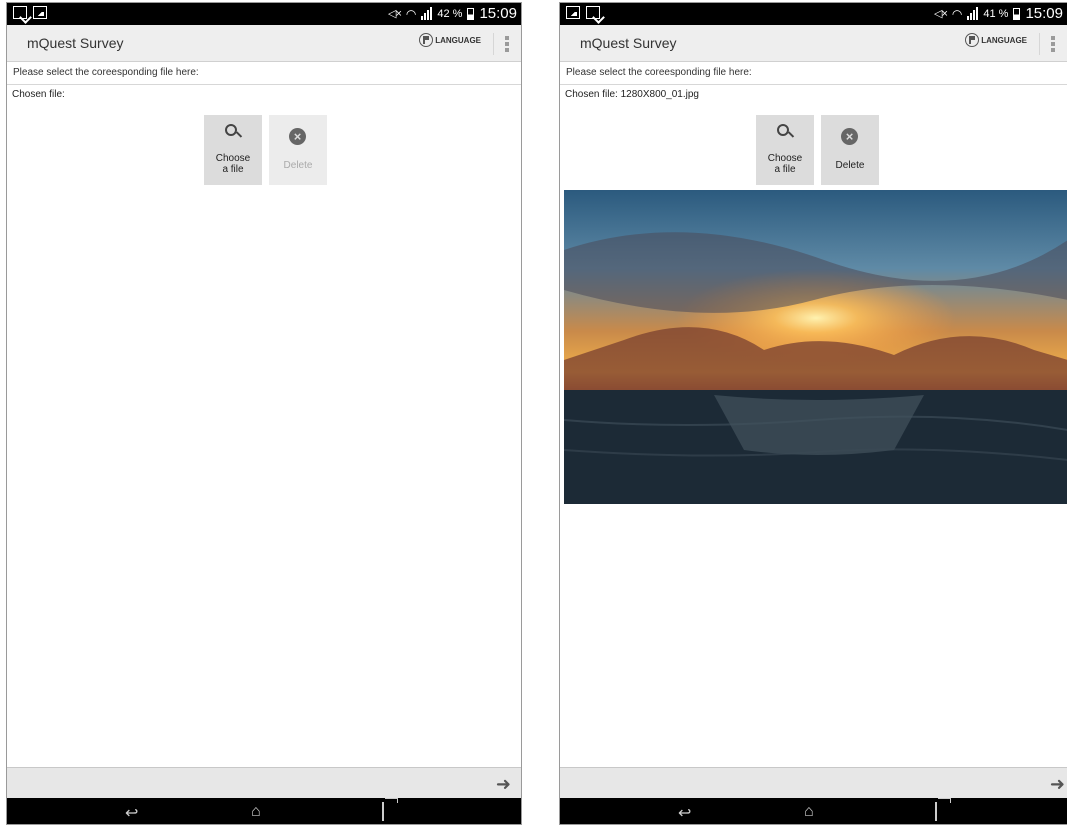 This screenshot has height=827, width=1067. Describe the element at coordinates (264, 14) in the screenshot. I see `status-bar: ◁× ◠ 42 % 15:09` at that location.